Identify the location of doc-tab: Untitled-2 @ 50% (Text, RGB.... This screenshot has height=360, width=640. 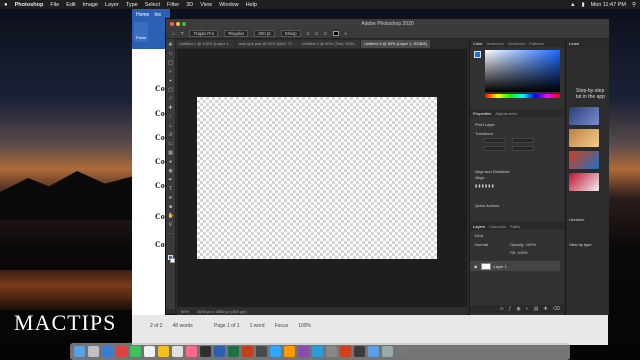
(329, 44).